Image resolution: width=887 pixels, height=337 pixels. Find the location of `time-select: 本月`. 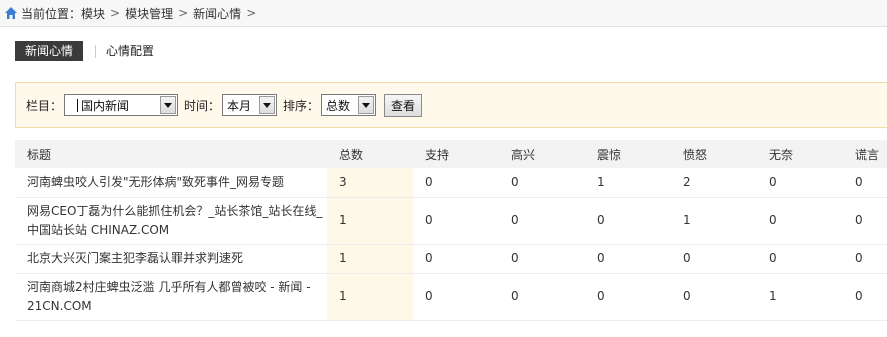

time-select: 本月 is located at coordinates (250, 105).